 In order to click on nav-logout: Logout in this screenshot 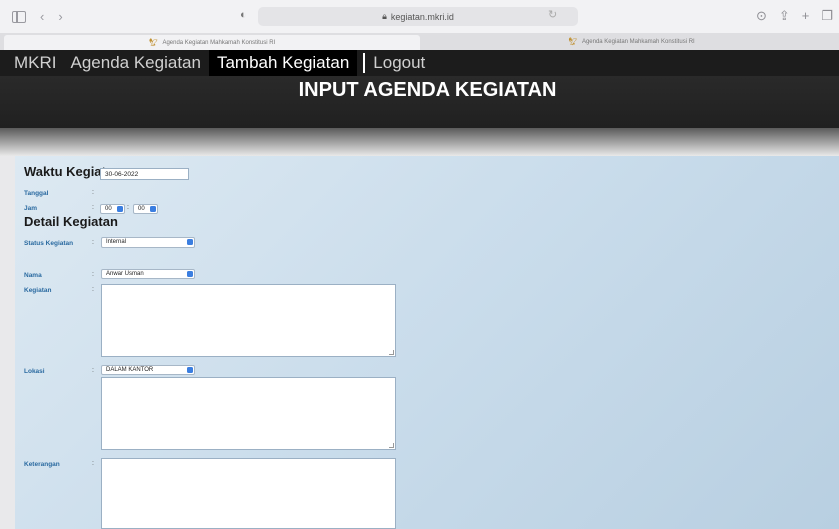, I will do `click(399, 63)`.